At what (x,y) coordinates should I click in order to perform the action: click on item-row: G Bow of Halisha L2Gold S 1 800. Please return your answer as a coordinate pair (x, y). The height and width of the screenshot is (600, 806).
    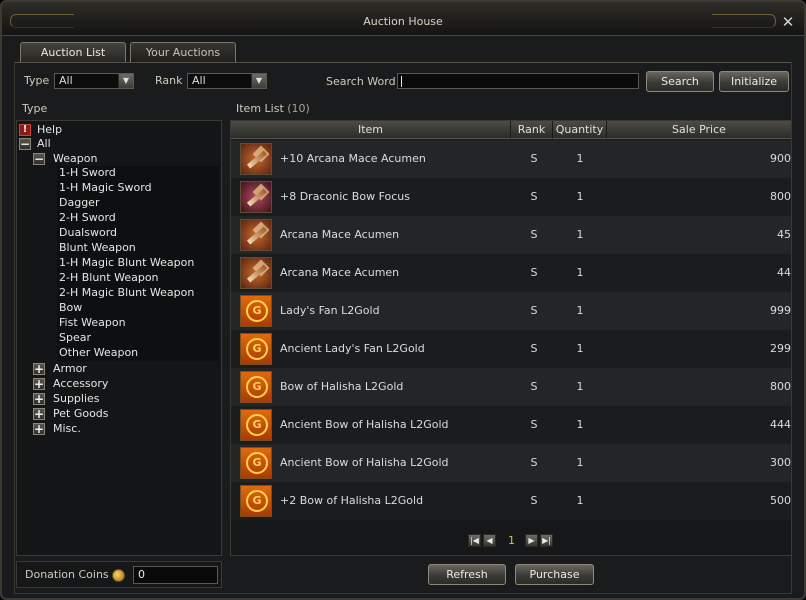
    Looking at the image, I should click on (511, 387).